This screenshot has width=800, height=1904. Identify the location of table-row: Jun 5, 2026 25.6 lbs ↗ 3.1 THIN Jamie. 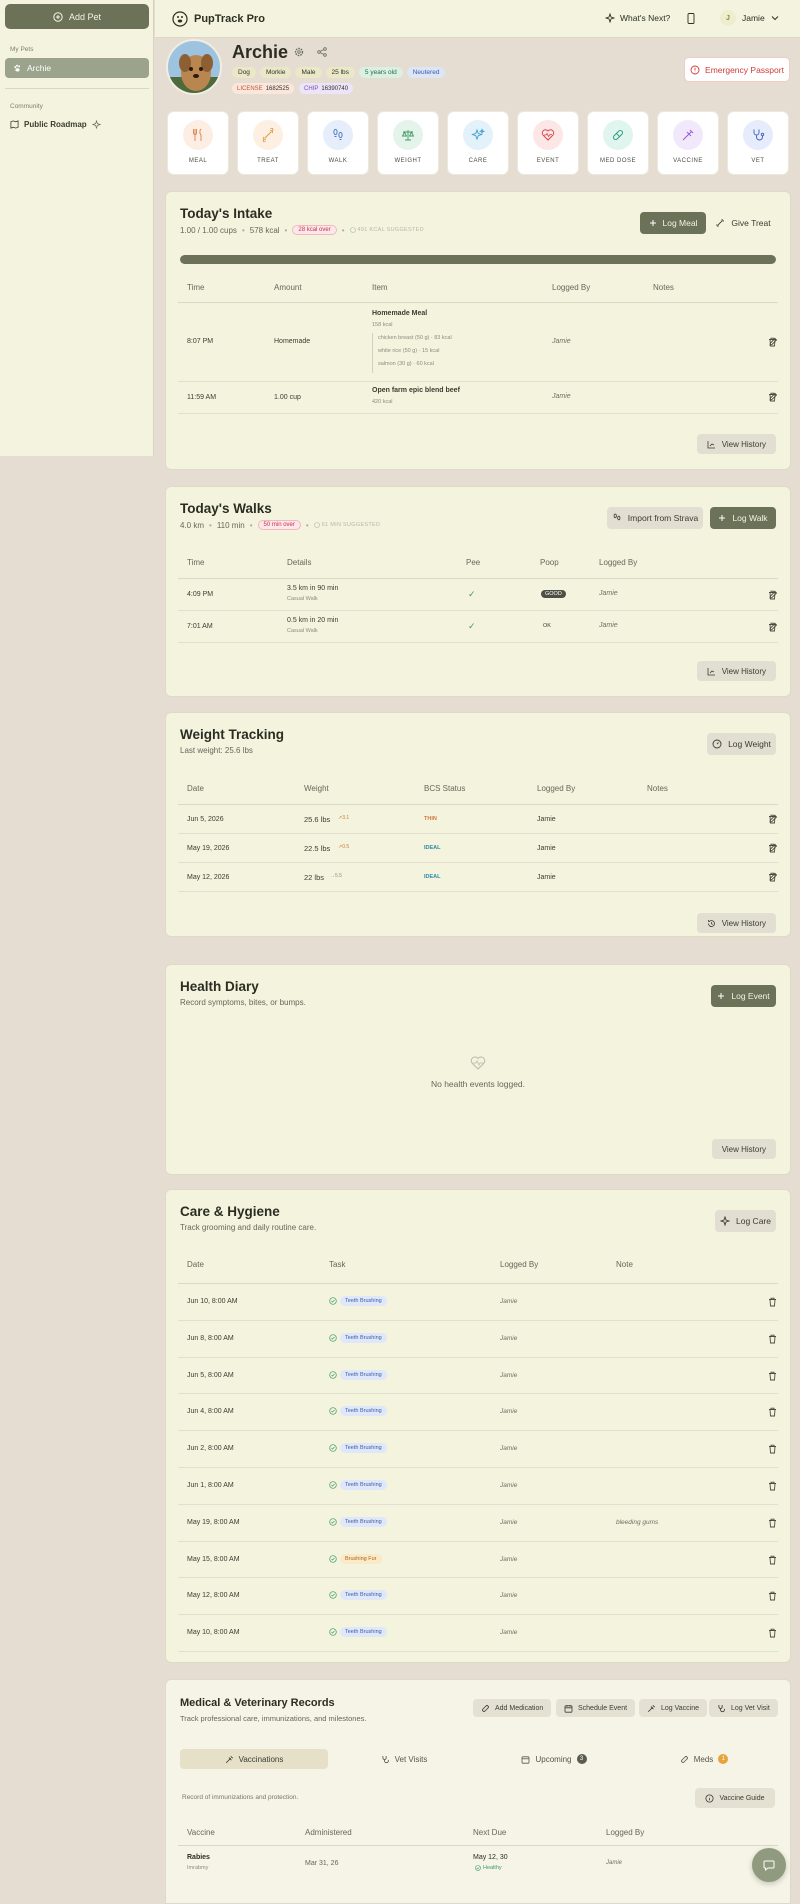
(478, 819).